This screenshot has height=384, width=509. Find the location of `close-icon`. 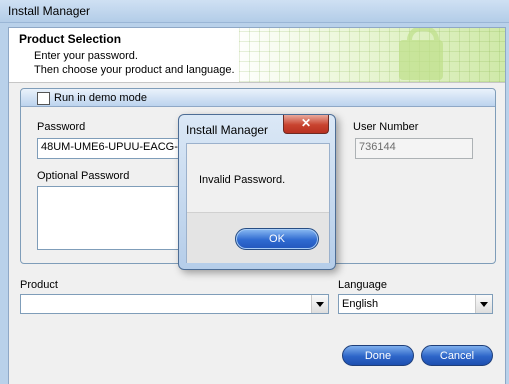

close-icon is located at coordinates (306, 124).